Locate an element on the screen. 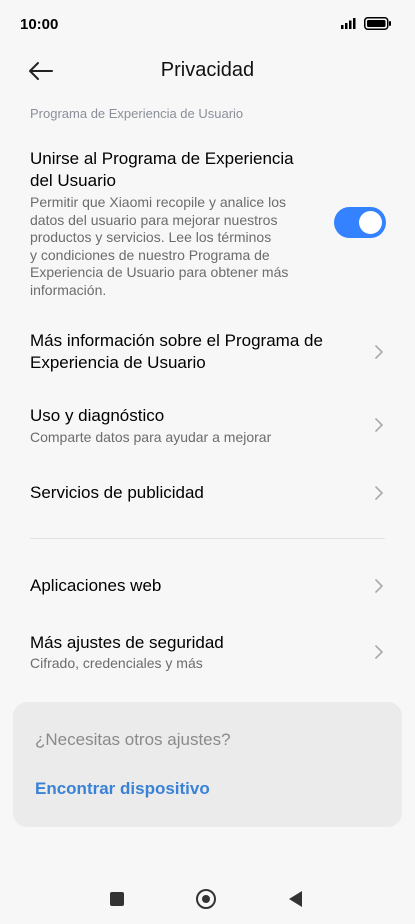 The height and width of the screenshot is (924, 415). join-program-desc-line: y condiciones de nuestro Programa de is located at coordinates (150, 254).